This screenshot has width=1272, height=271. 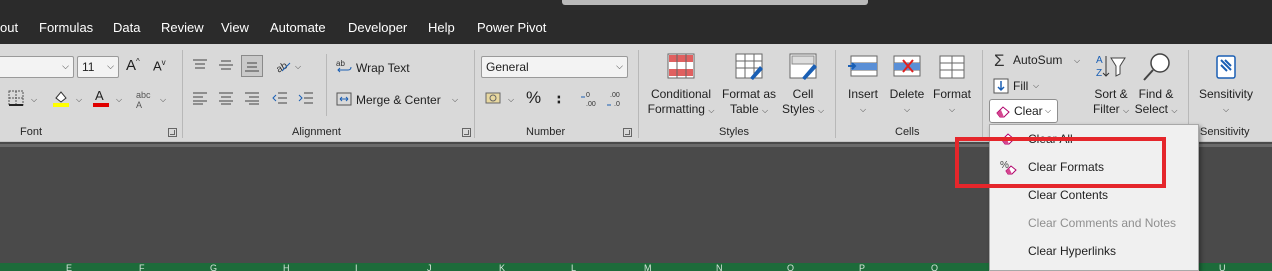 What do you see at coordinates (533, 98) in the screenshot?
I see `percent-style-button: %` at bounding box center [533, 98].